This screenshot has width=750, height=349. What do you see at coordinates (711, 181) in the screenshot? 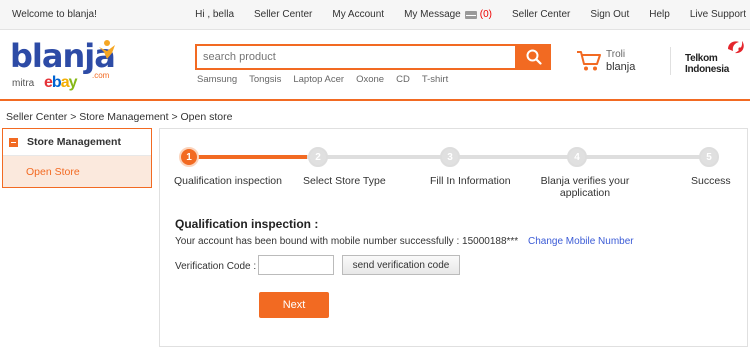
I see `step-5-label: Success` at bounding box center [711, 181].